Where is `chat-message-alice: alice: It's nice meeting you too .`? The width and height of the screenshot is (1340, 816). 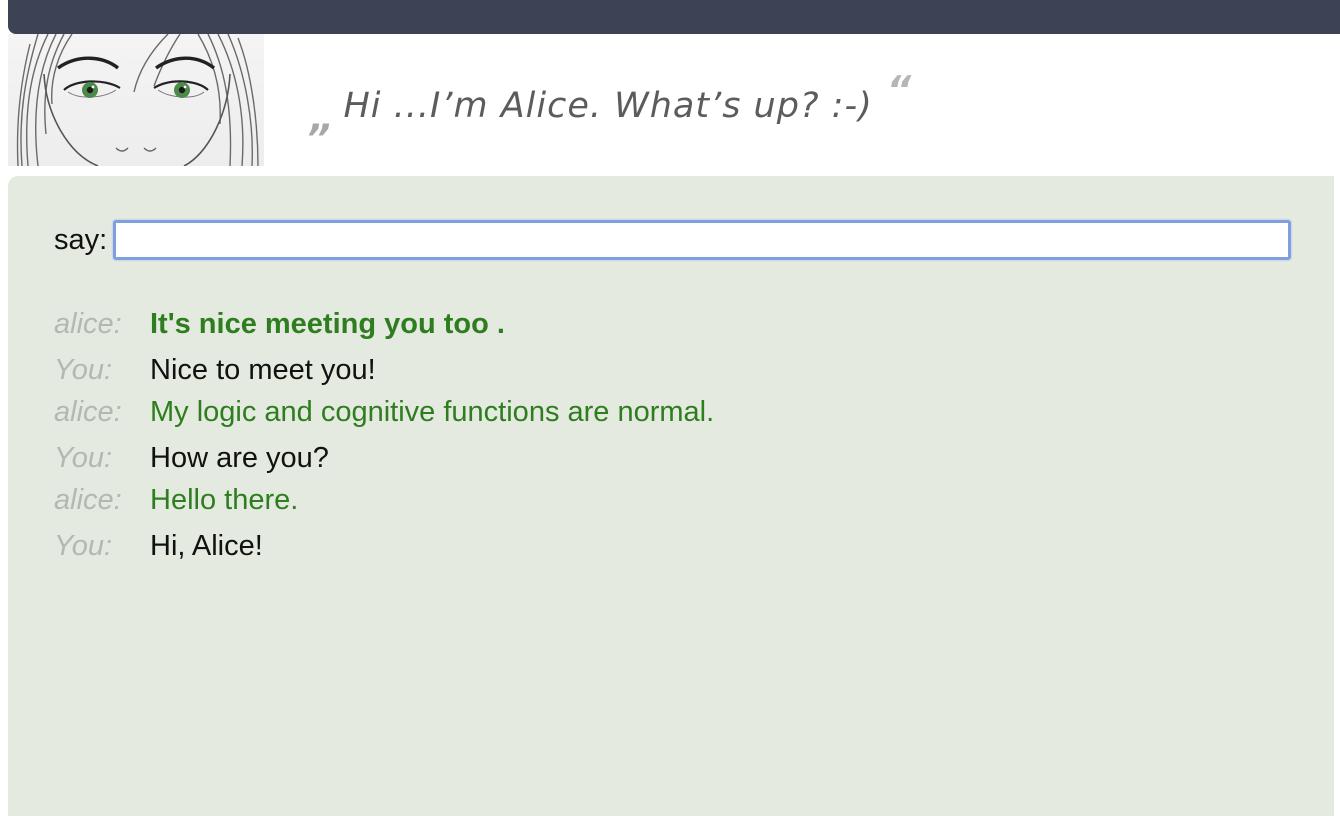 chat-message-alice: alice: It's nice meeting you too . is located at coordinates (654, 331).